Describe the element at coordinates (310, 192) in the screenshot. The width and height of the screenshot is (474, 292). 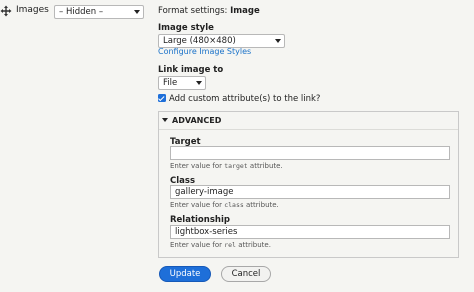
I see `class-input: gallery-image` at that location.